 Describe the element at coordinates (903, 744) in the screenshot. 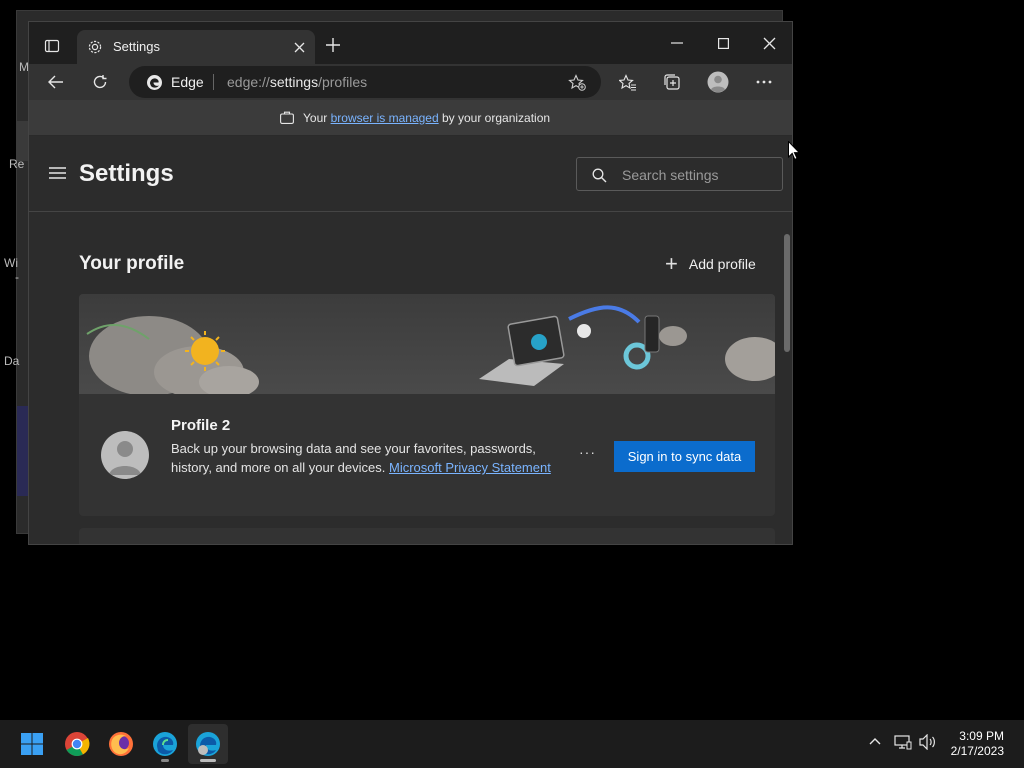

I see `network-icon` at that location.